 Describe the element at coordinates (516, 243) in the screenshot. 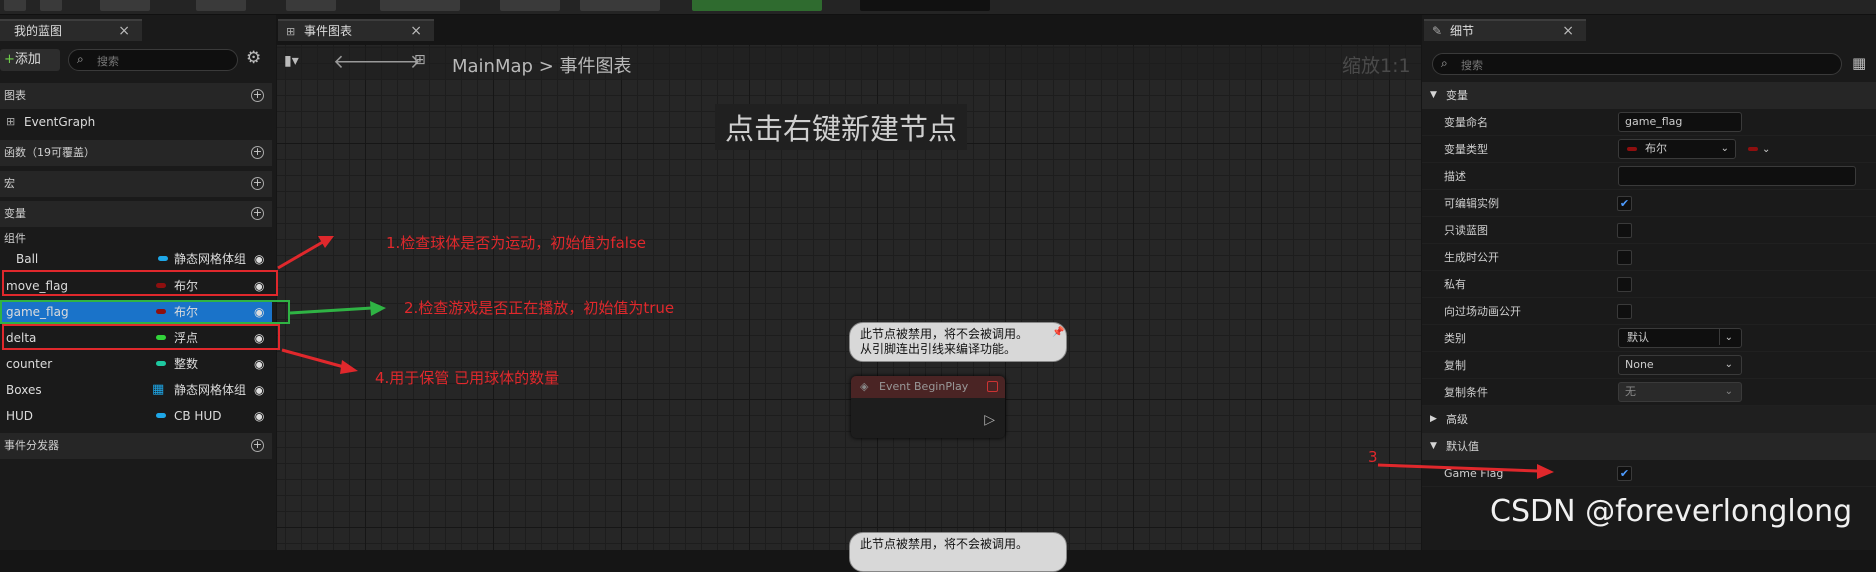

I see `annotation-1: 1.检查球体是否为运动，初始值为false` at that location.